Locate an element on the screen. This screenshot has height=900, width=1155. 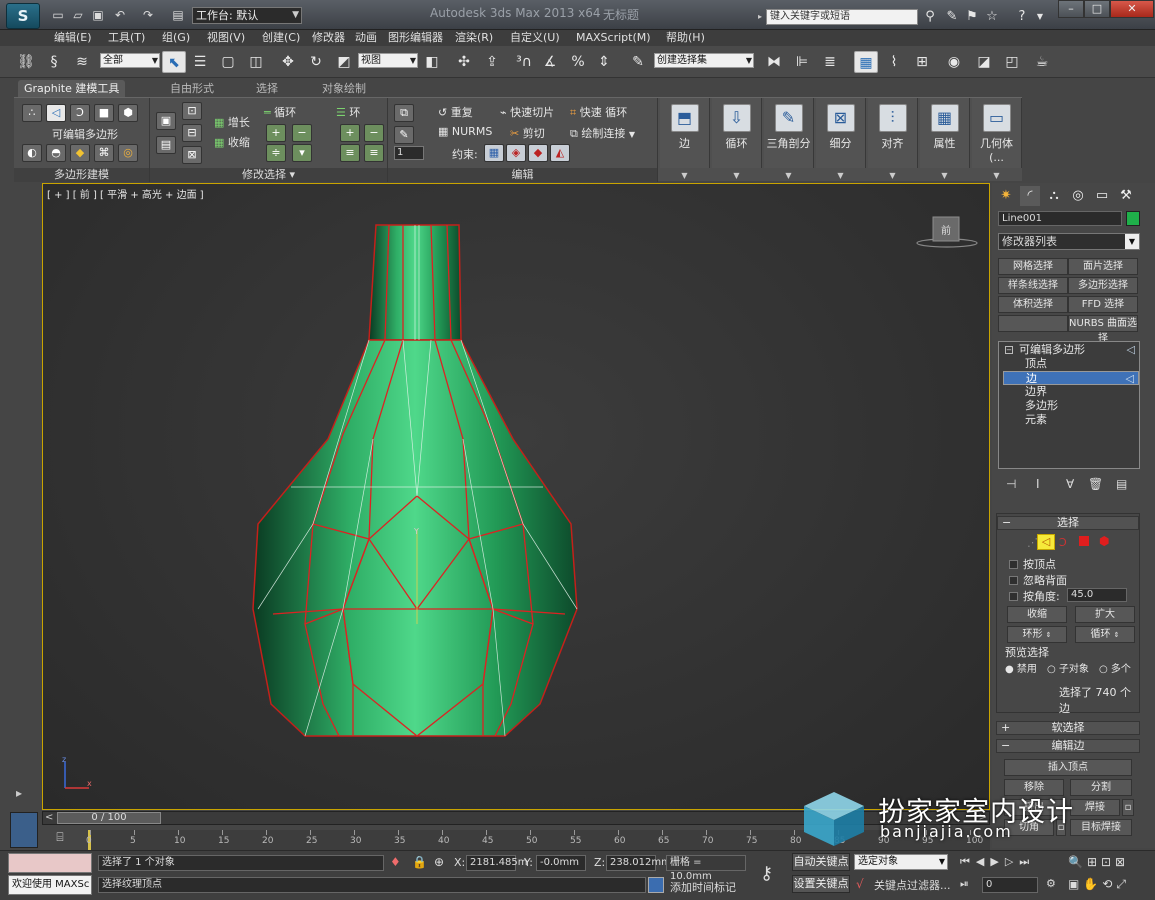
configure-sets-icon: ▤ is located at coordinates (1121, 484).